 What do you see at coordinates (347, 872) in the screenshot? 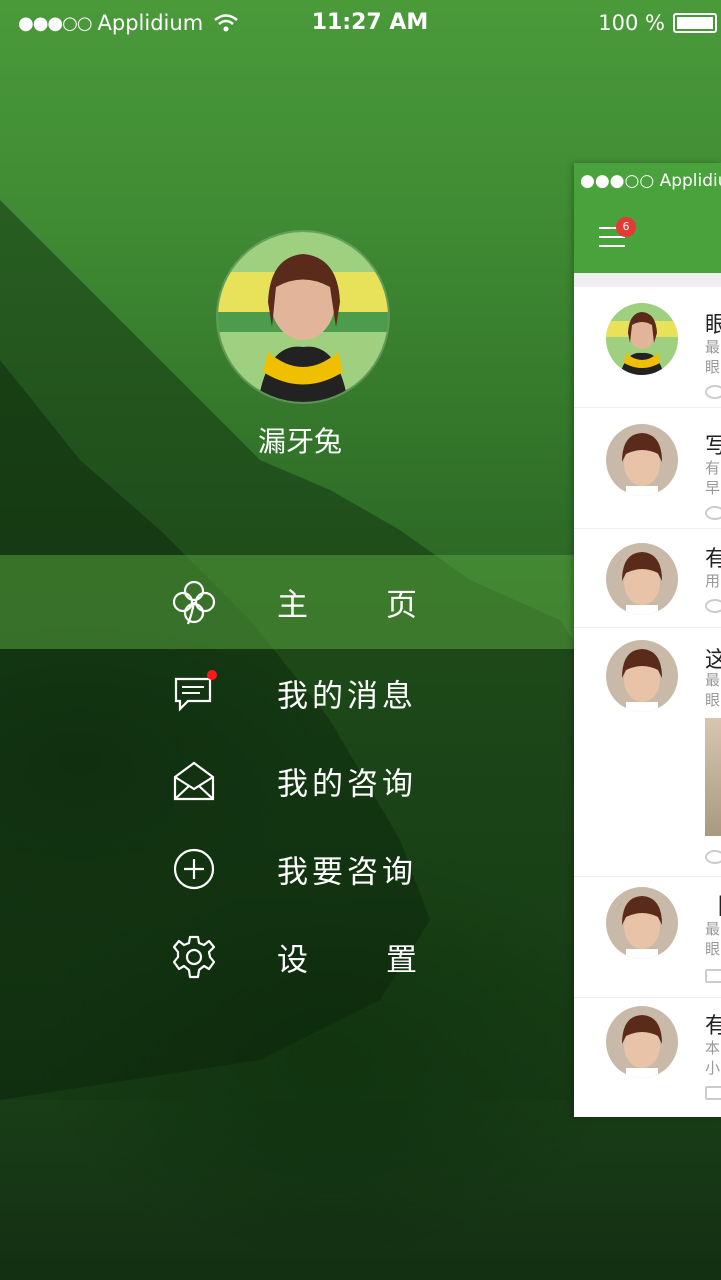
I see `menu-label-ask: 我要咨询` at bounding box center [347, 872].